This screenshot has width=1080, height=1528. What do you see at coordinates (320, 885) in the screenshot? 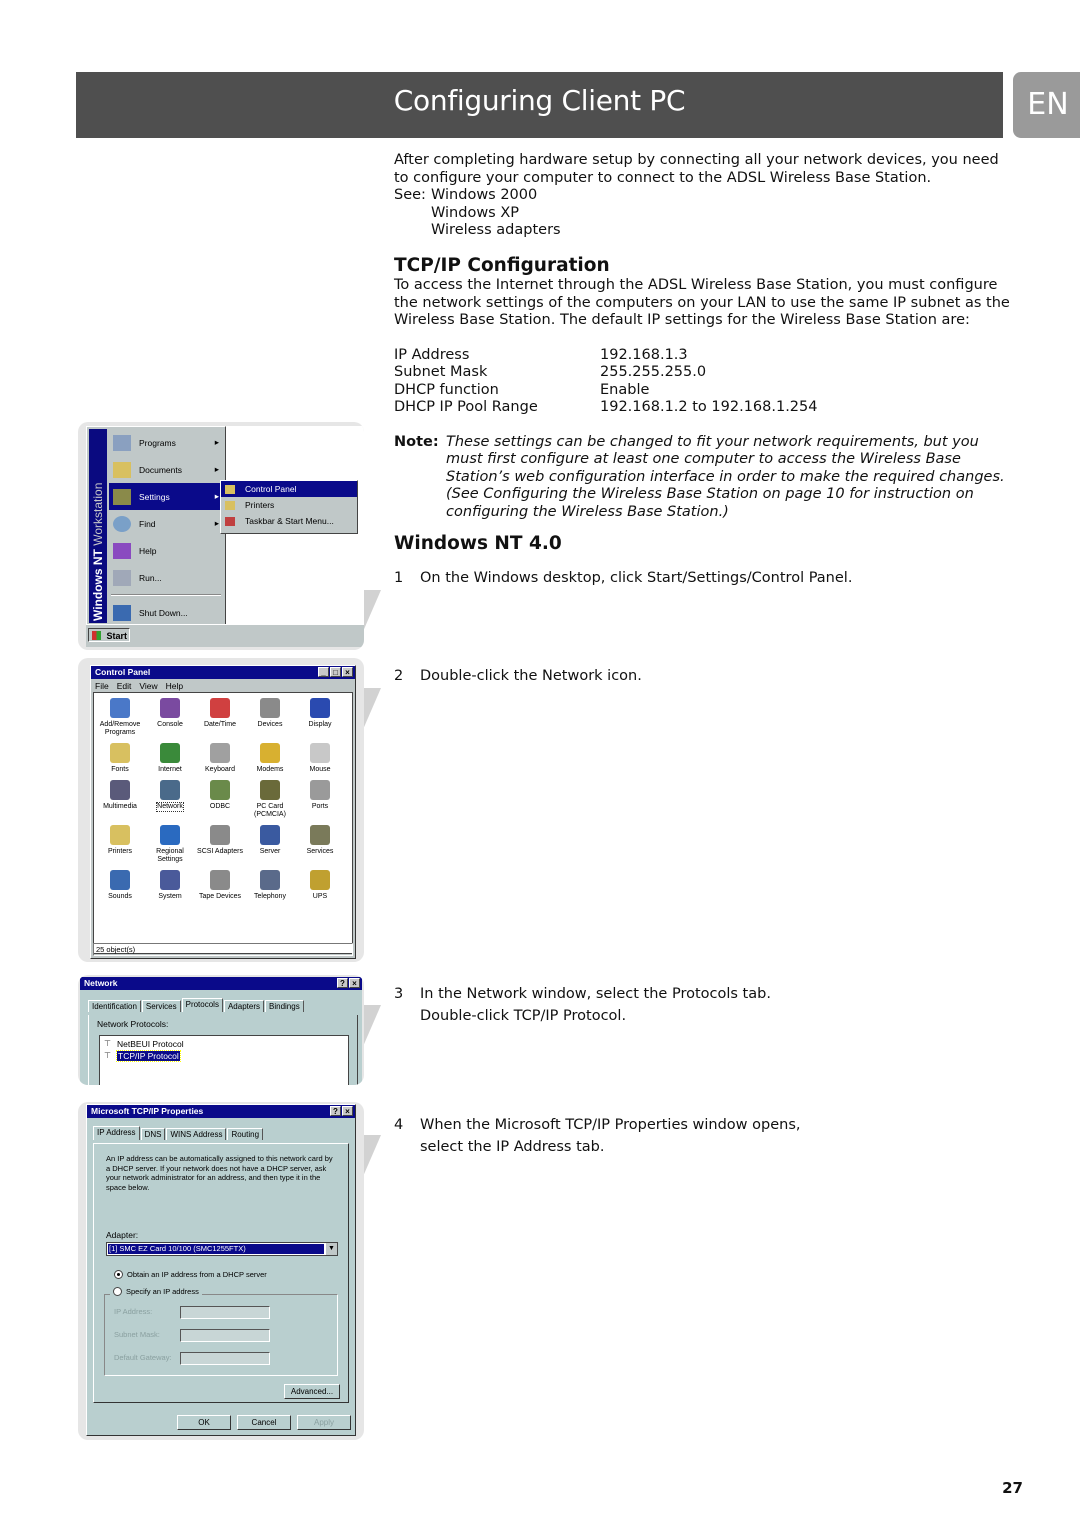
I see `control-panel-item: UPS` at bounding box center [320, 885].